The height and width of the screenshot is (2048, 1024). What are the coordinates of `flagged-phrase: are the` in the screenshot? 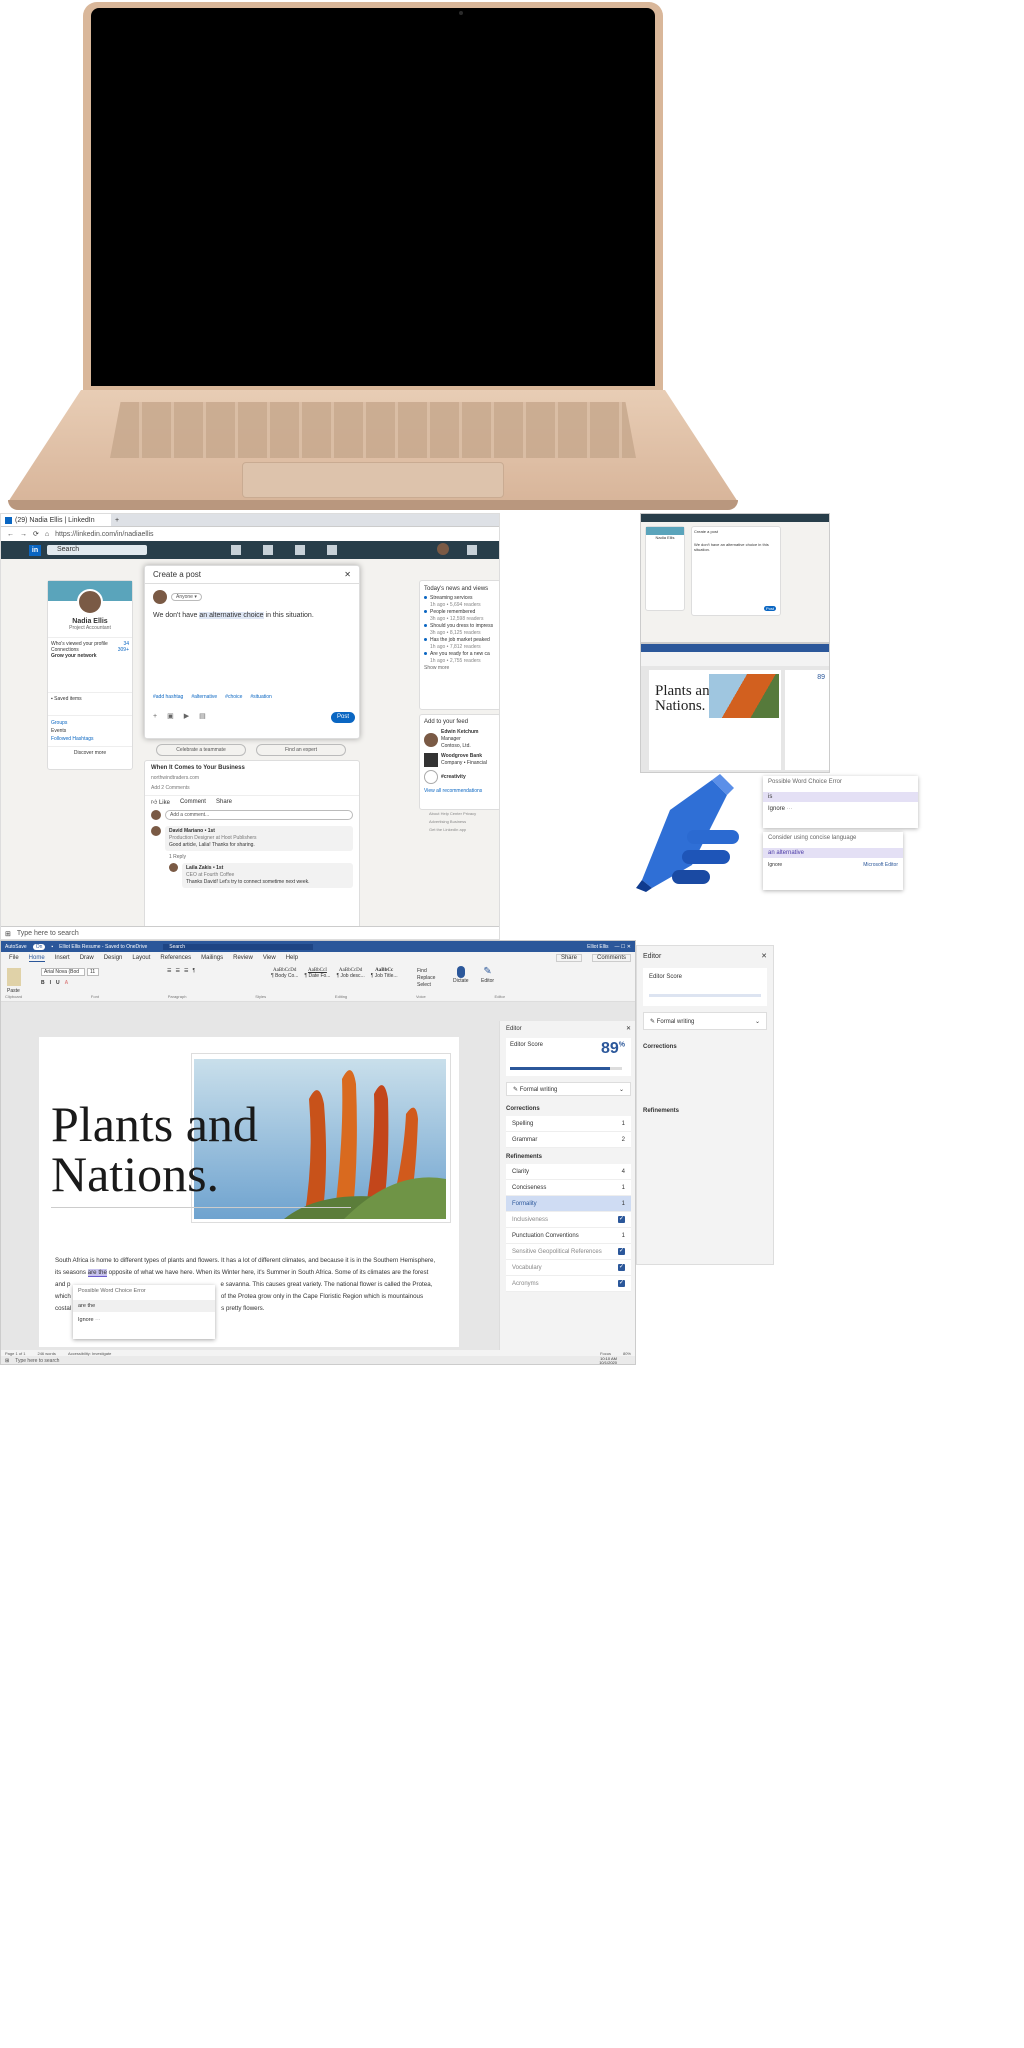 It's located at (97, 1273).